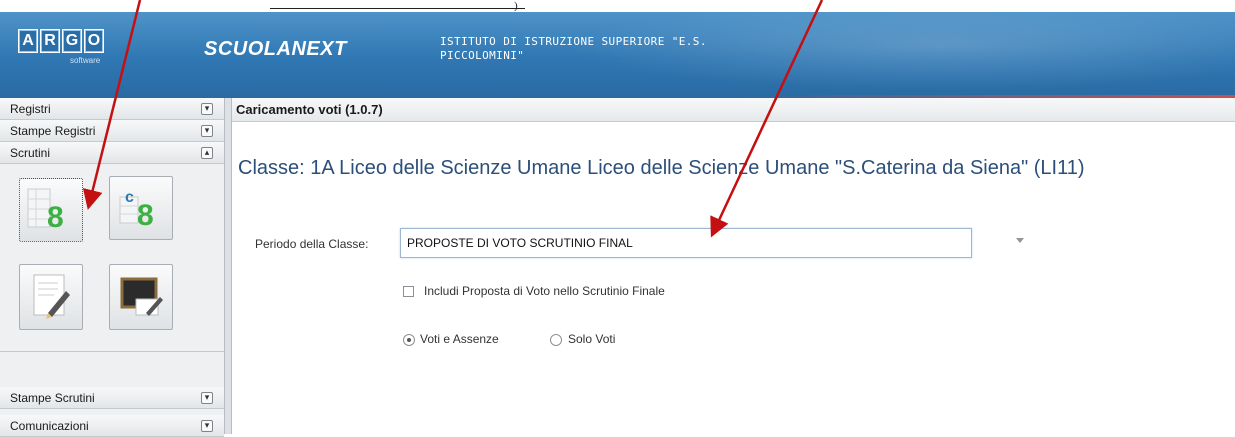  I want to click on radio-solo-voti, so click(556, 340).